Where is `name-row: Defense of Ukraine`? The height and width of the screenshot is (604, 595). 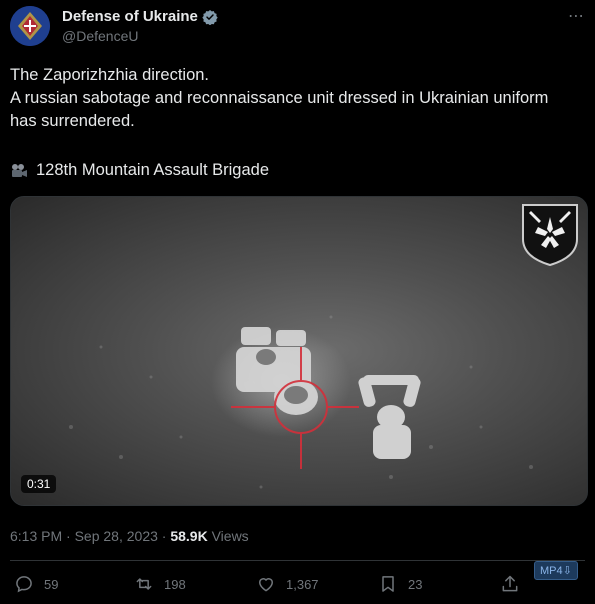 name-row: Defense of Ukraine is located at coordinates (140, 16).